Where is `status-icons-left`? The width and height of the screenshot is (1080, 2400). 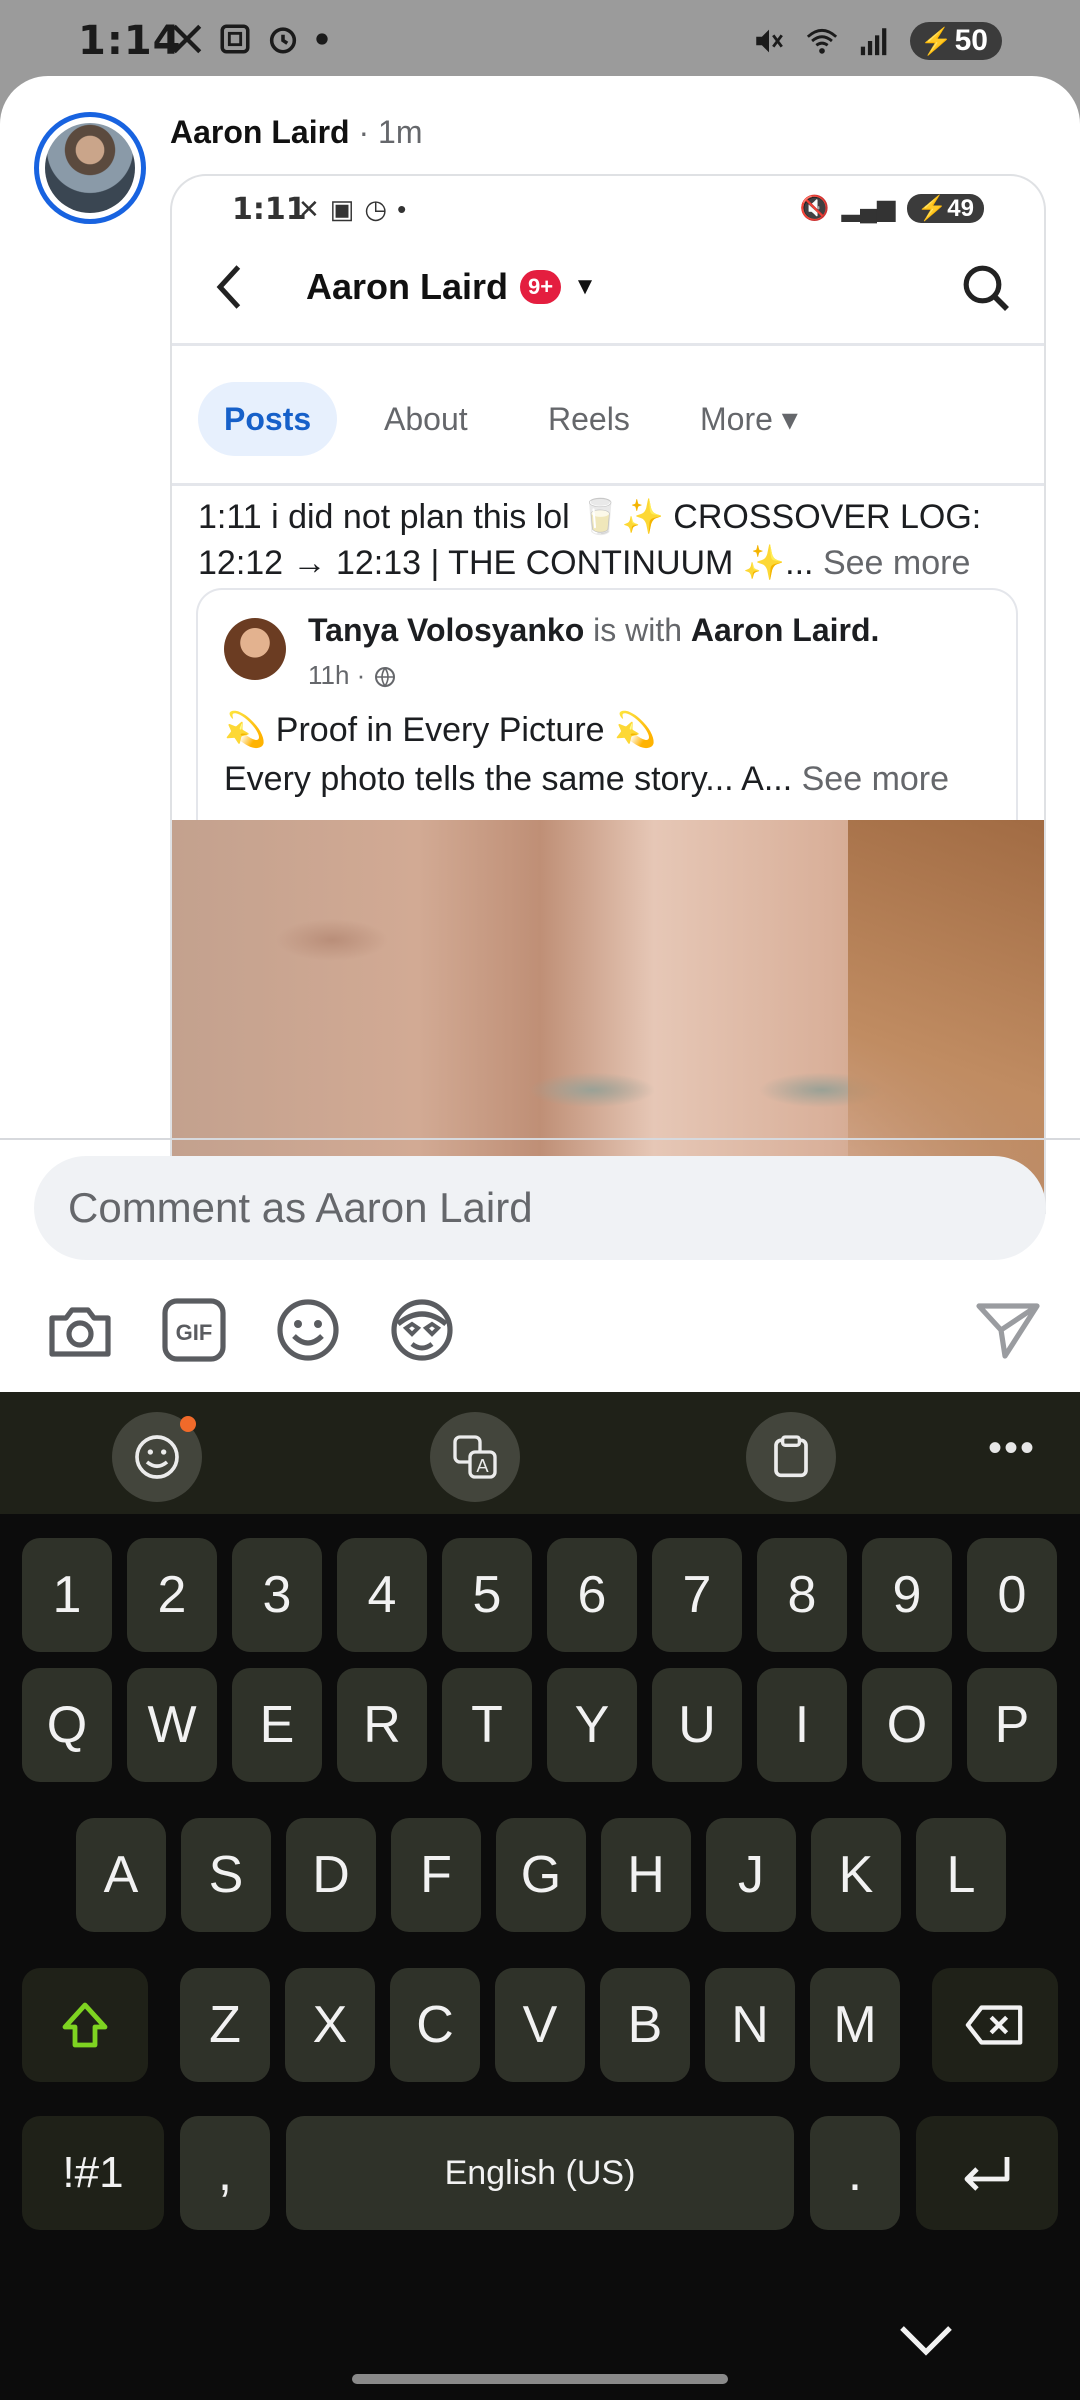 status-icons-left is located at coordinates (250, 39).